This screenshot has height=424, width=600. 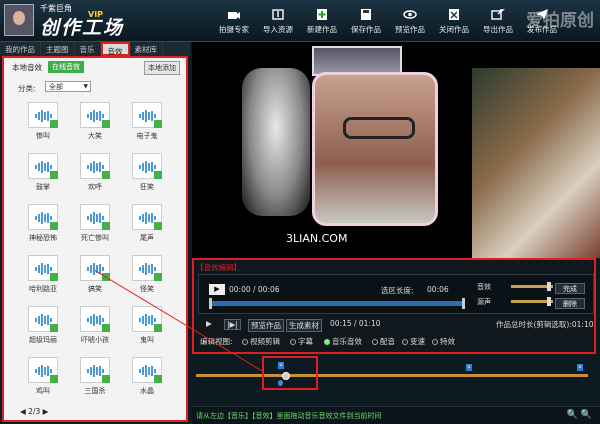 What do you see at coordinates (545, 324) in the screenshot?
I see `total-duration: 作品总时长(剪辑选取):01:10` at bounding box center [545, 324].